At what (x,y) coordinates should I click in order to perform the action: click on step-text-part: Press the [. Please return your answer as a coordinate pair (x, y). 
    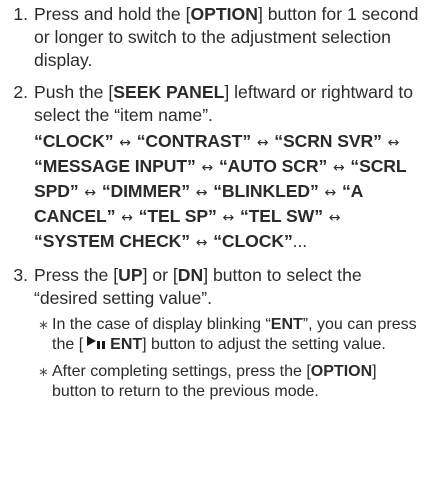
    Looking at the image, I should click on (76, 275).